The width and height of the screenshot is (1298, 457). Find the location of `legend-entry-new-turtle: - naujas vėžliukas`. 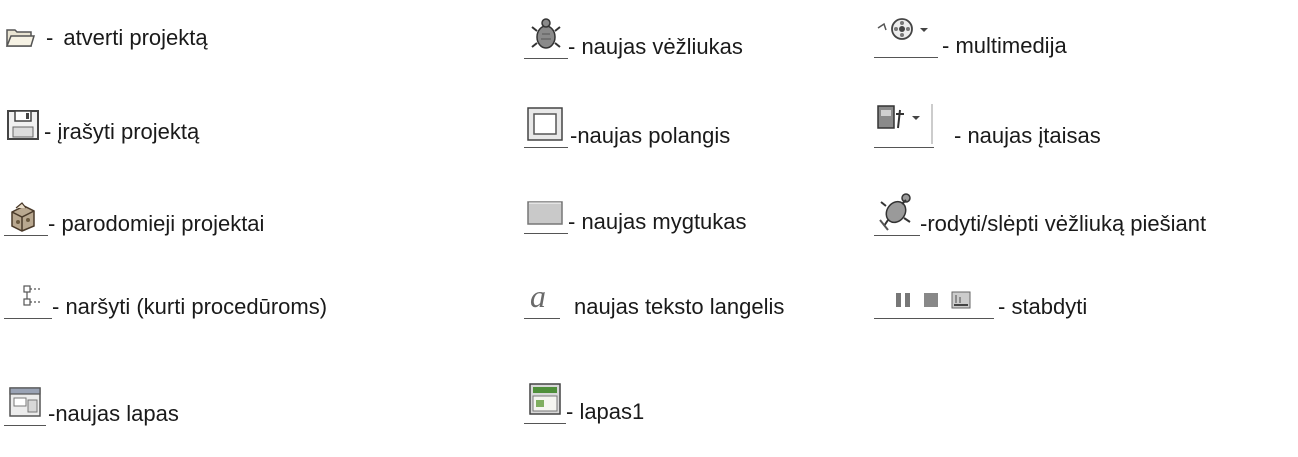

legend-entry-new-turtle: - naujas vėžliukas is located at coordinates (633, 36).